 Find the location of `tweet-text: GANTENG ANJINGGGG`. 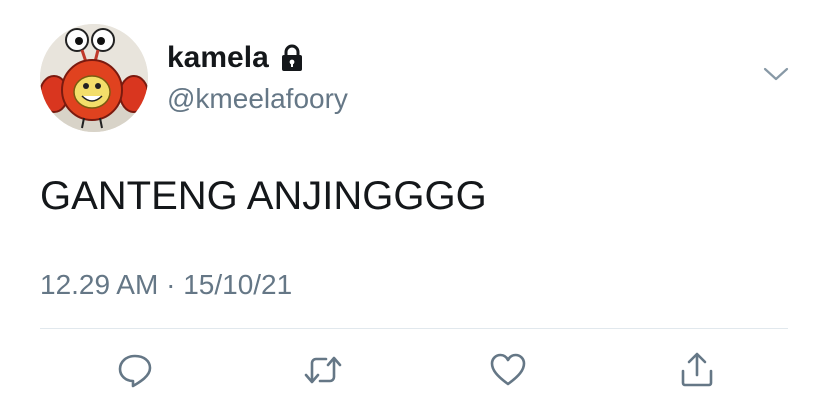

tweet-text: GANTENG ANJINGGGG is located at coordinates (263, 196).